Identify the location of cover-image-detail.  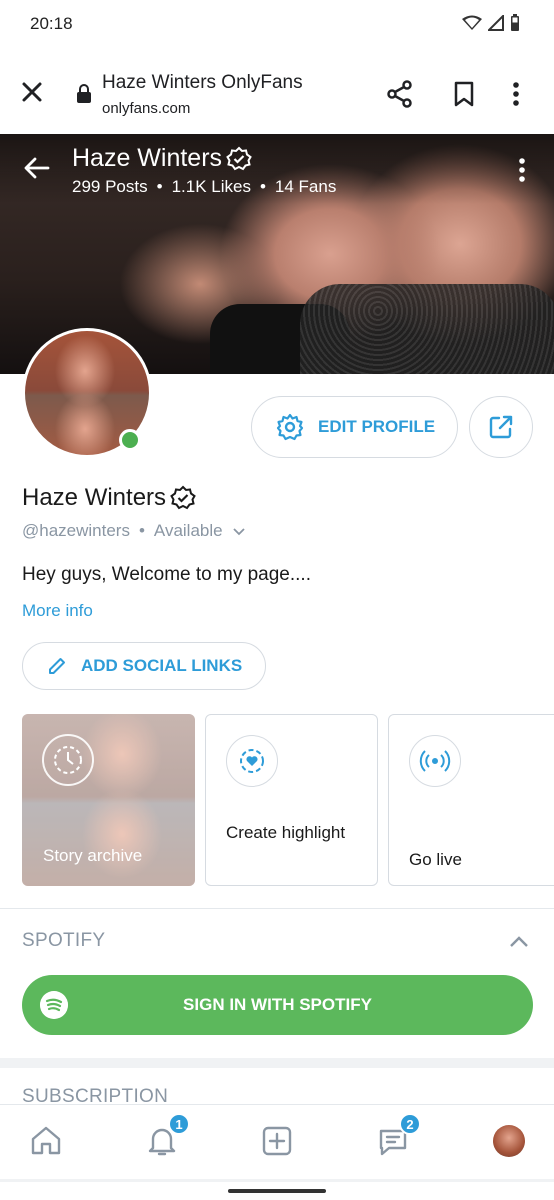
(427, 329).